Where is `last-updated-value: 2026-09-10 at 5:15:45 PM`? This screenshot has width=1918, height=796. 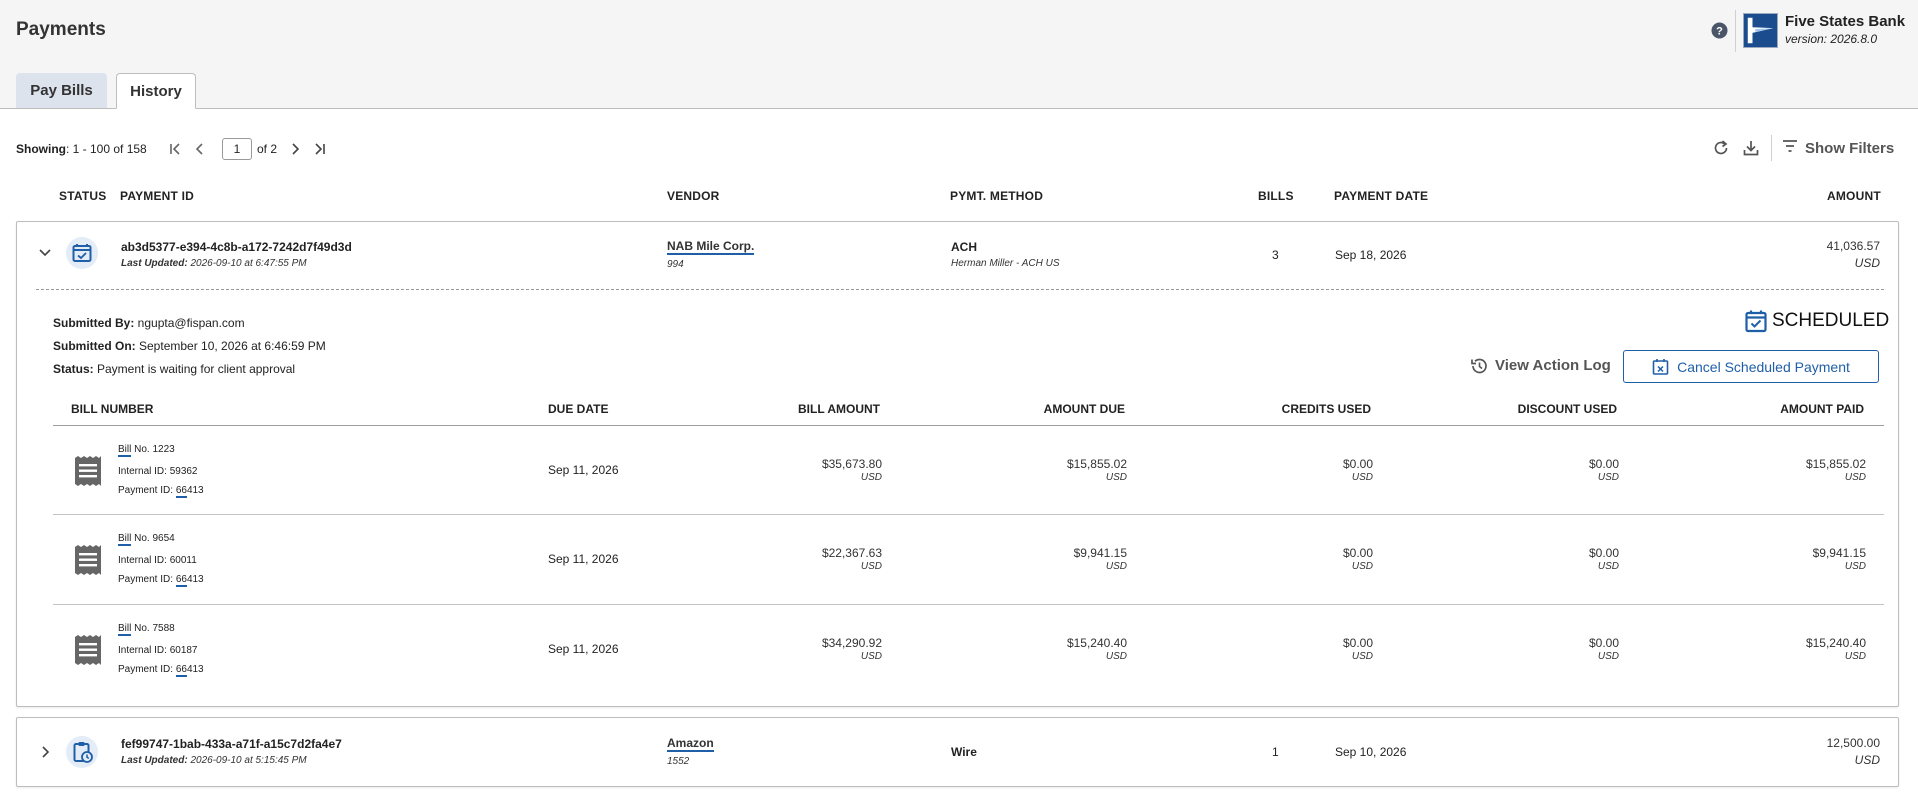 last-updated-value: 2026-09-10 at 5:15:45 PM is located at coordinates (247, 760).